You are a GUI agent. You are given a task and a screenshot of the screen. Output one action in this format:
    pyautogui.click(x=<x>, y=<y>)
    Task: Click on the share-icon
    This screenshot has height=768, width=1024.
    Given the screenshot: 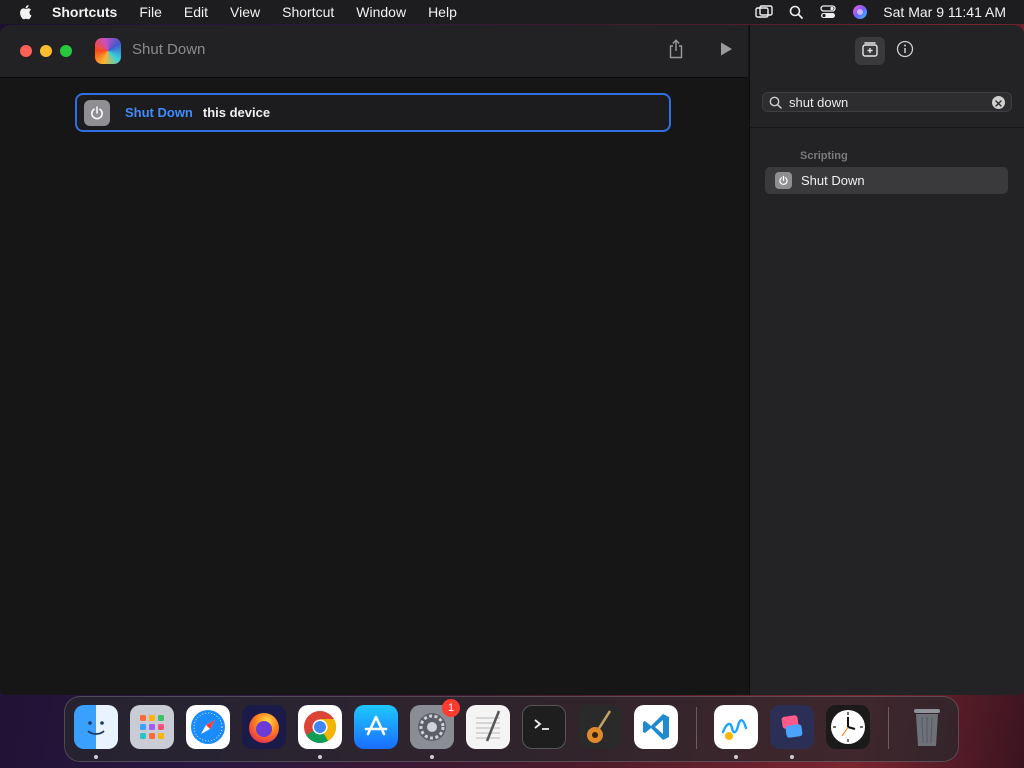 What is the action you would take?
    pyautogui.click(x=676, y=51)
    